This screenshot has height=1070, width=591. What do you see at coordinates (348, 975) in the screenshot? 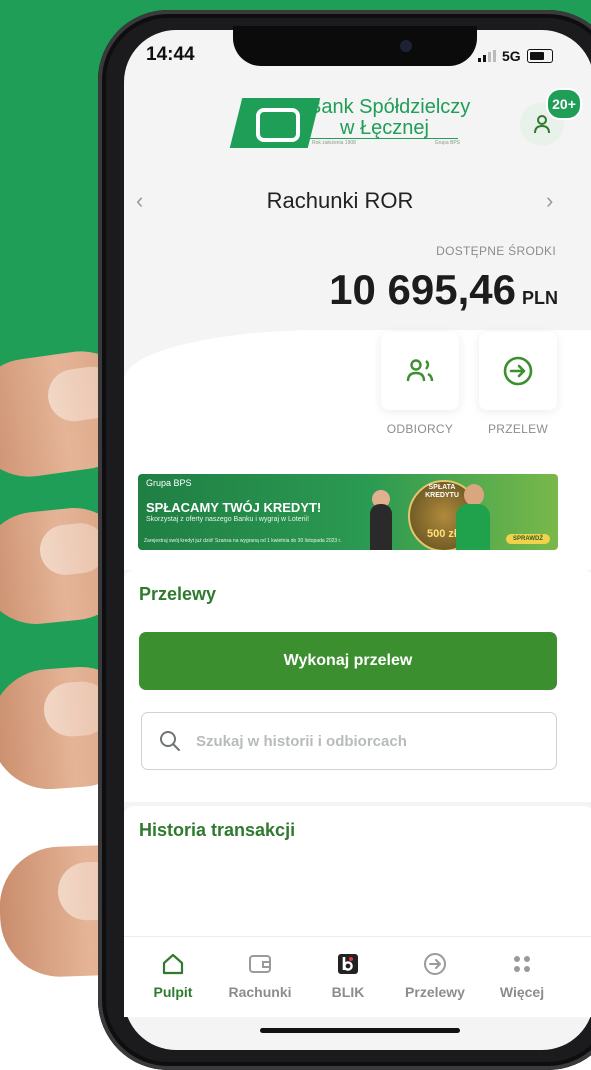
I see `tab-blik: BLIK` at bounding box center [348, 975].